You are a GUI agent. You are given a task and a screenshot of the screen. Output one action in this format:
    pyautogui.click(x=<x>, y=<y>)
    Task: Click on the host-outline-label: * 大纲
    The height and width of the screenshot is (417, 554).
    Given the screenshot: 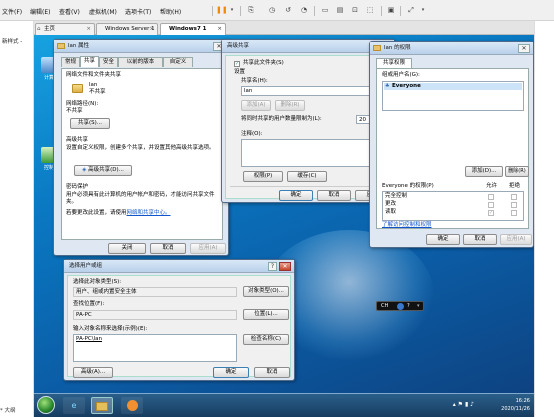 What is the action you would take?
    pyautogui.click(x=8, y=411)
    